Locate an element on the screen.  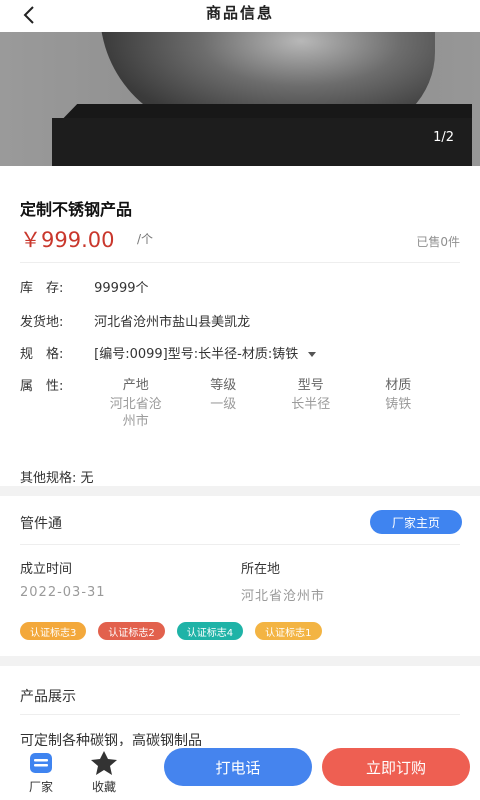
location-value: 河北省沧州市 is located at coordinates (283, 596).